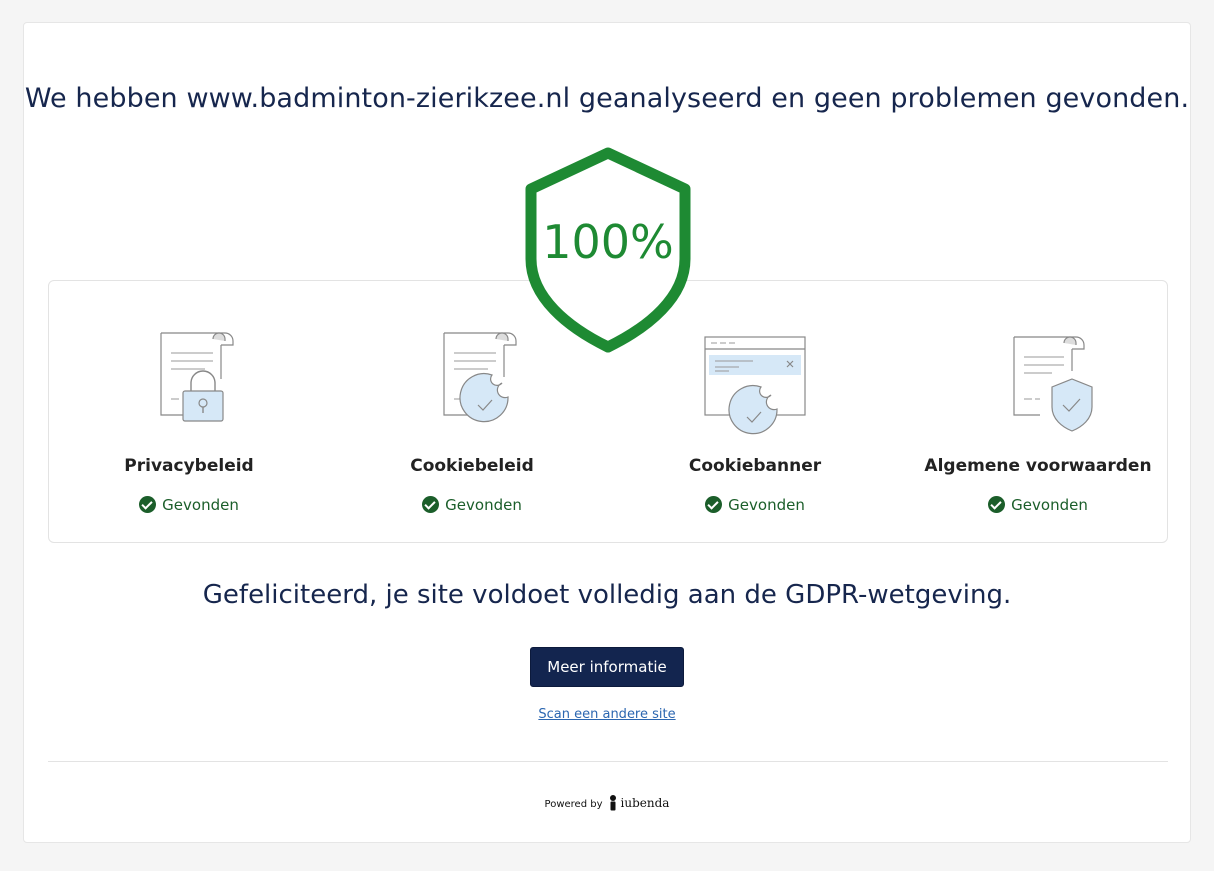 This screenshot has height=871, width=1214. Describe the element at coordinates (189, 379) in the screenshot. I see `privacy-policy-lock-icon` at that location.